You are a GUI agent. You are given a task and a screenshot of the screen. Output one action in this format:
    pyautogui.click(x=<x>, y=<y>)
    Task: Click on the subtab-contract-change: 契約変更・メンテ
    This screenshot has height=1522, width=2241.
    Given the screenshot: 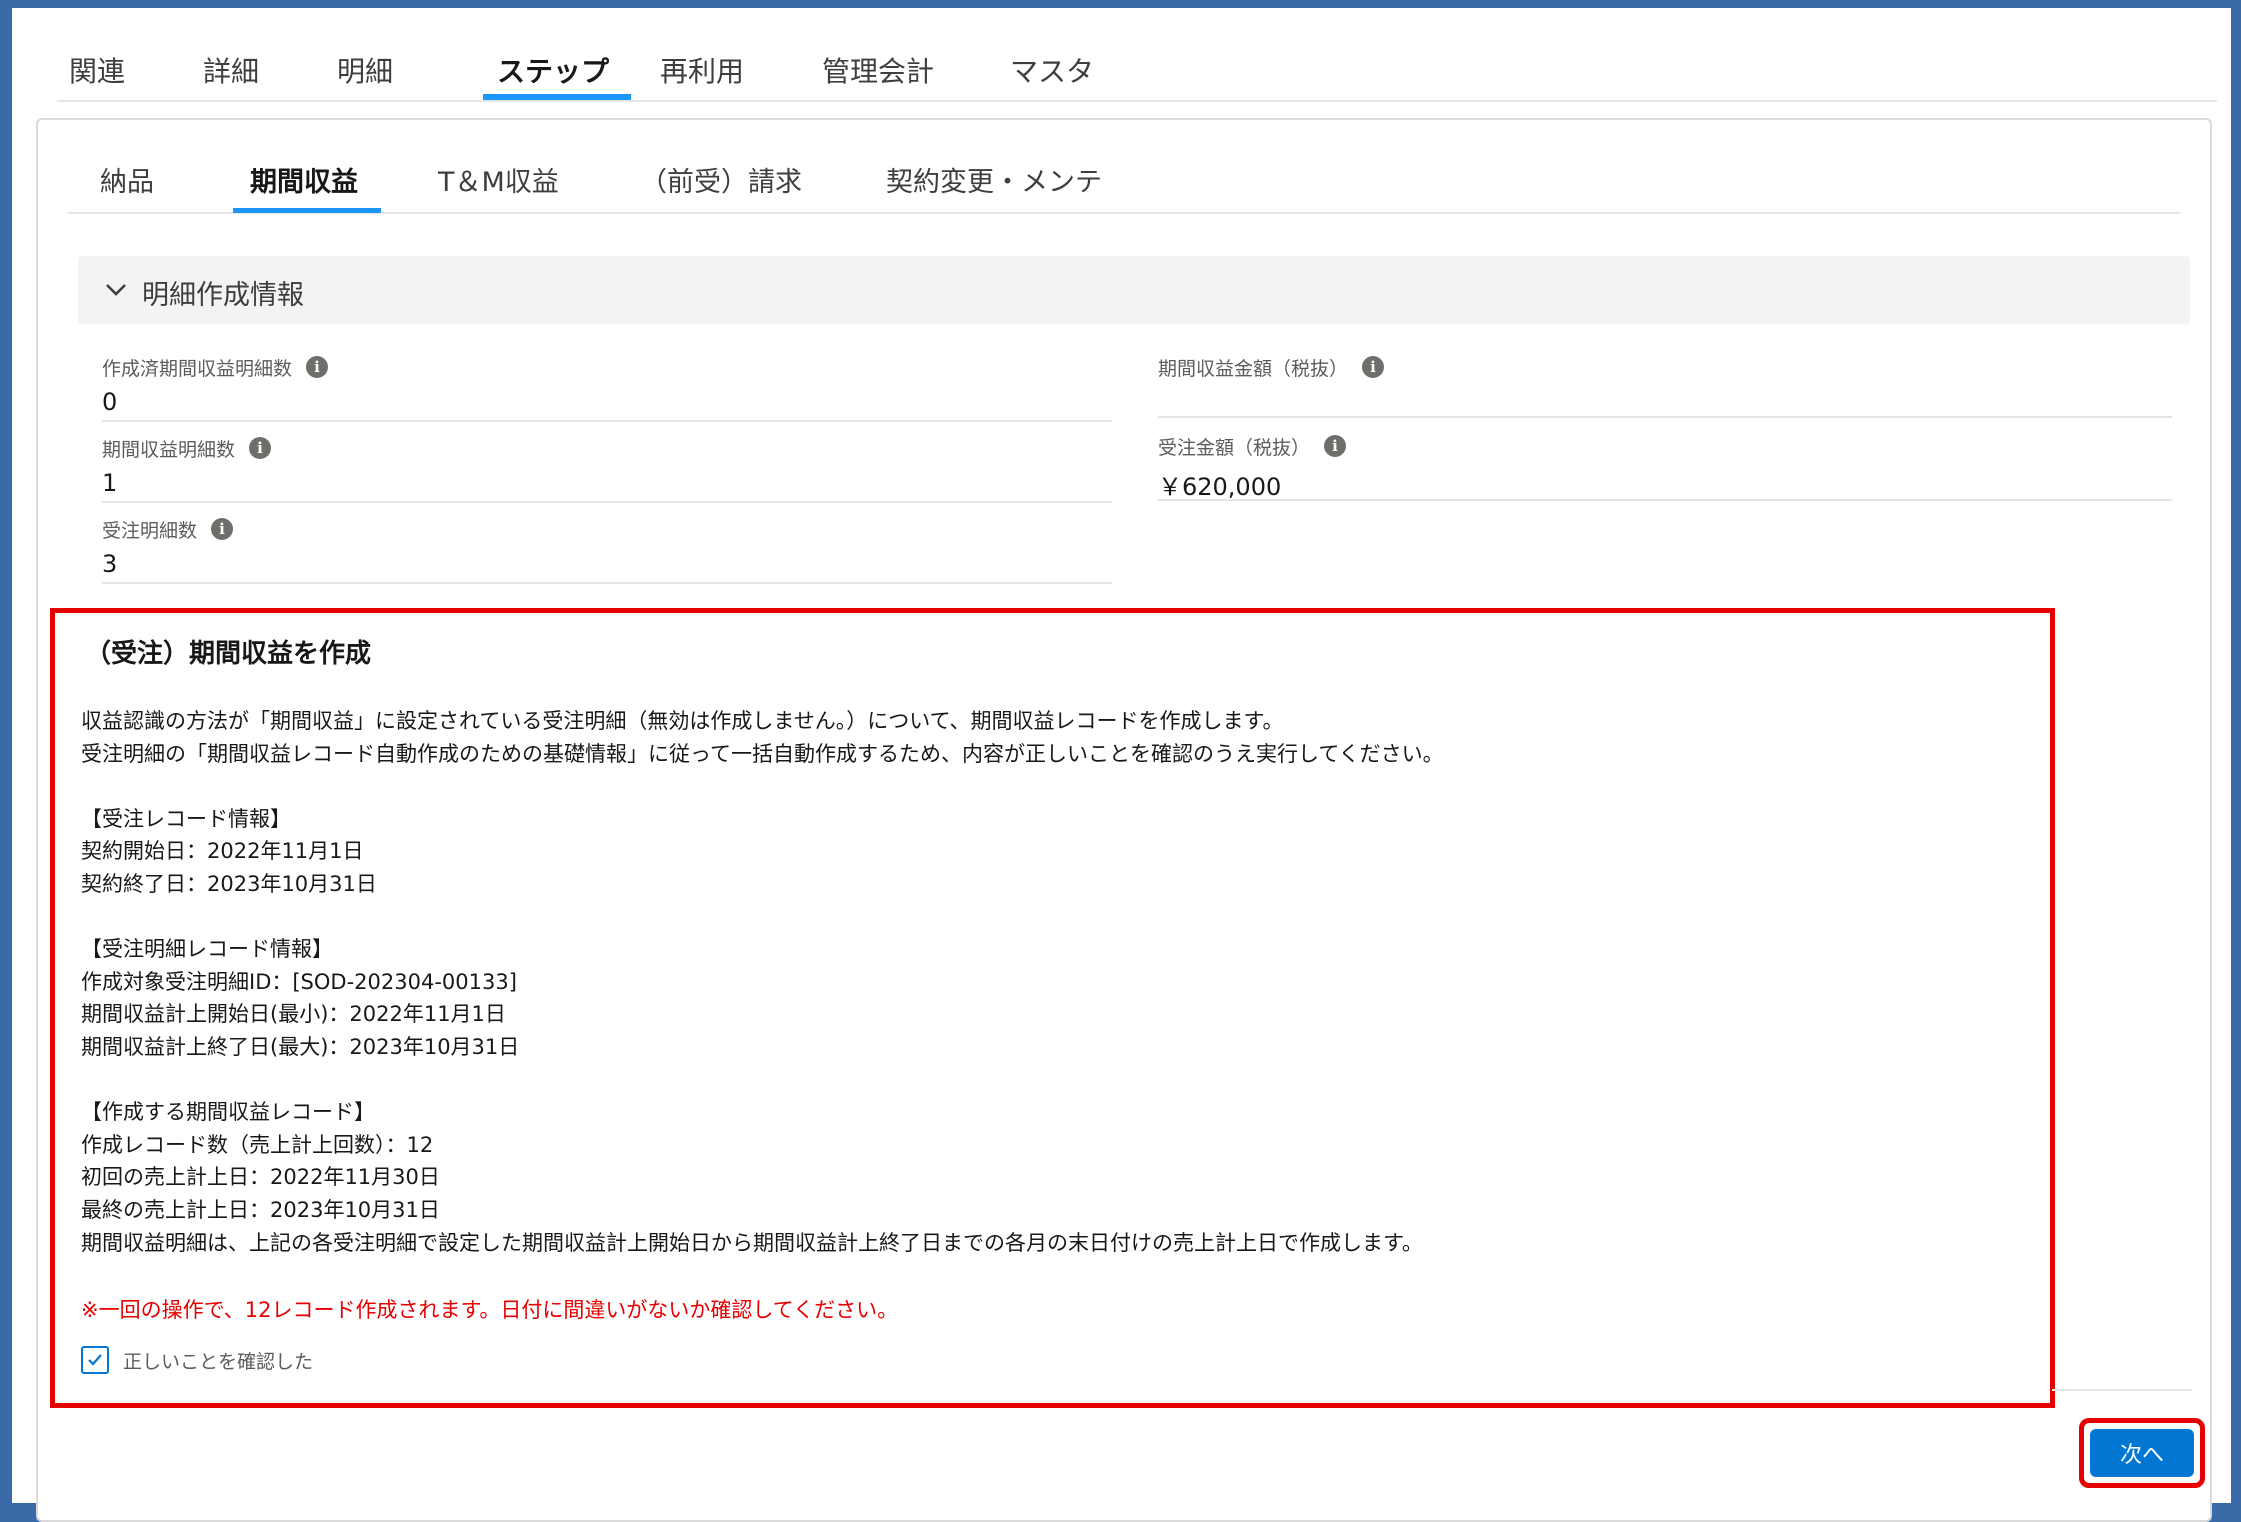 What is the action you would take?
    pyautogui.click(x=994, y=179)
    